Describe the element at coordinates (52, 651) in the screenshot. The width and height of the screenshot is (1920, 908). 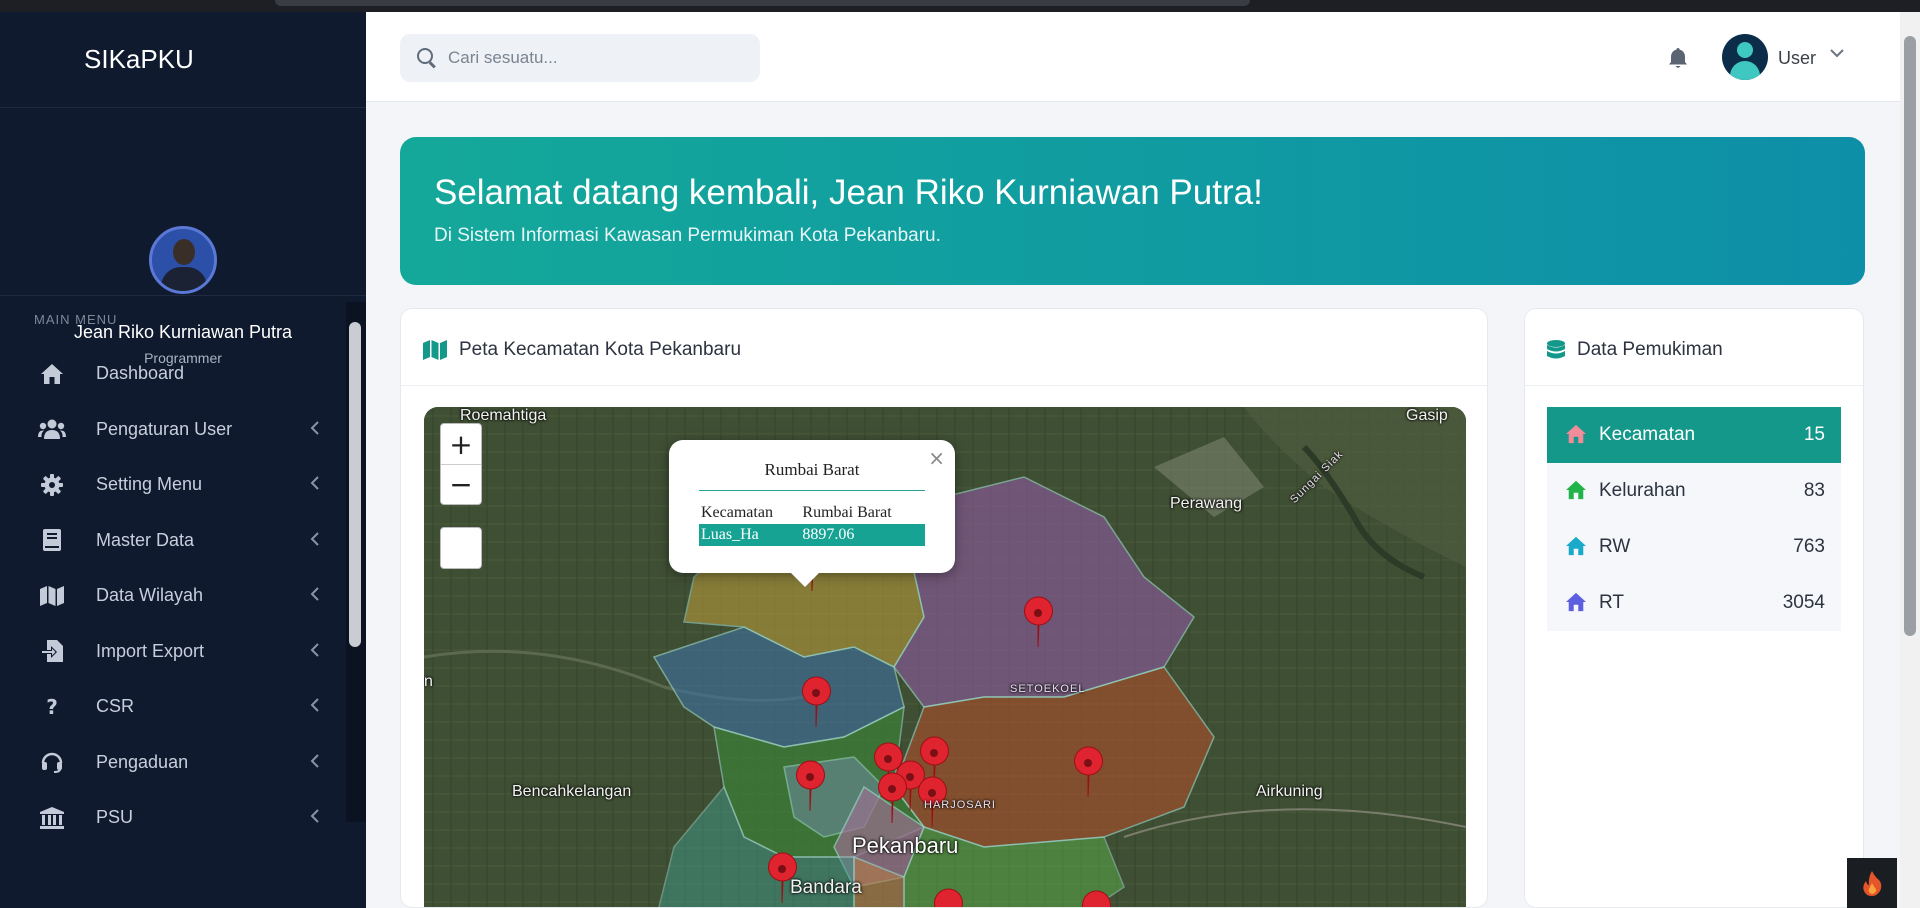
I see `file-import-icon` at that location.